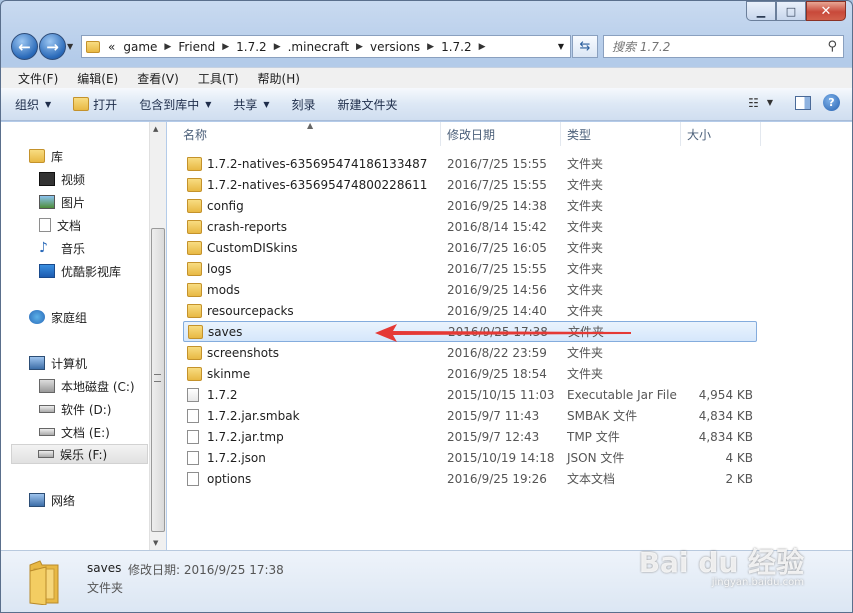 Image resolution: width=853 pixels, height=613 pixels. I want to click on forward-button: →, so click(52, 46).